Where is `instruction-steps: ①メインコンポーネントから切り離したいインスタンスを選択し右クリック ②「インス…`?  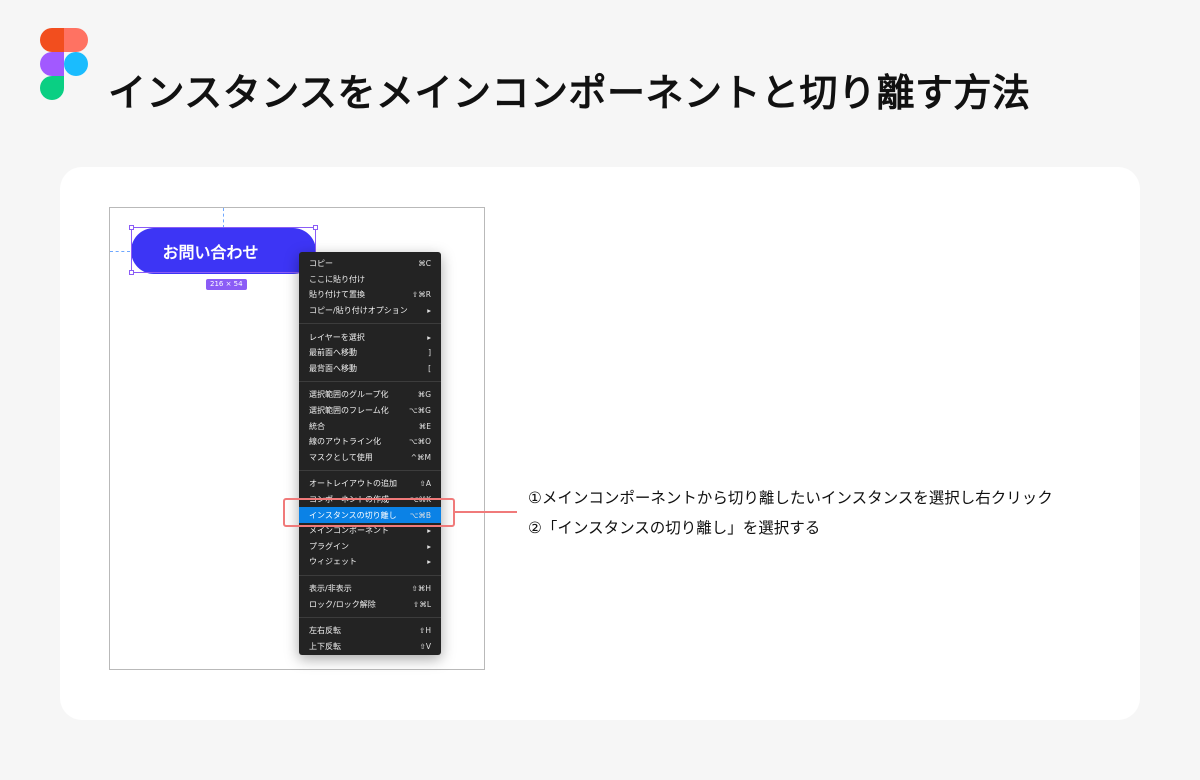 instruction-steps: ①メインコンポーネントから切り離したいインスタンスを選択し右クリック ②「インス… is located at coordinates (790, 517).